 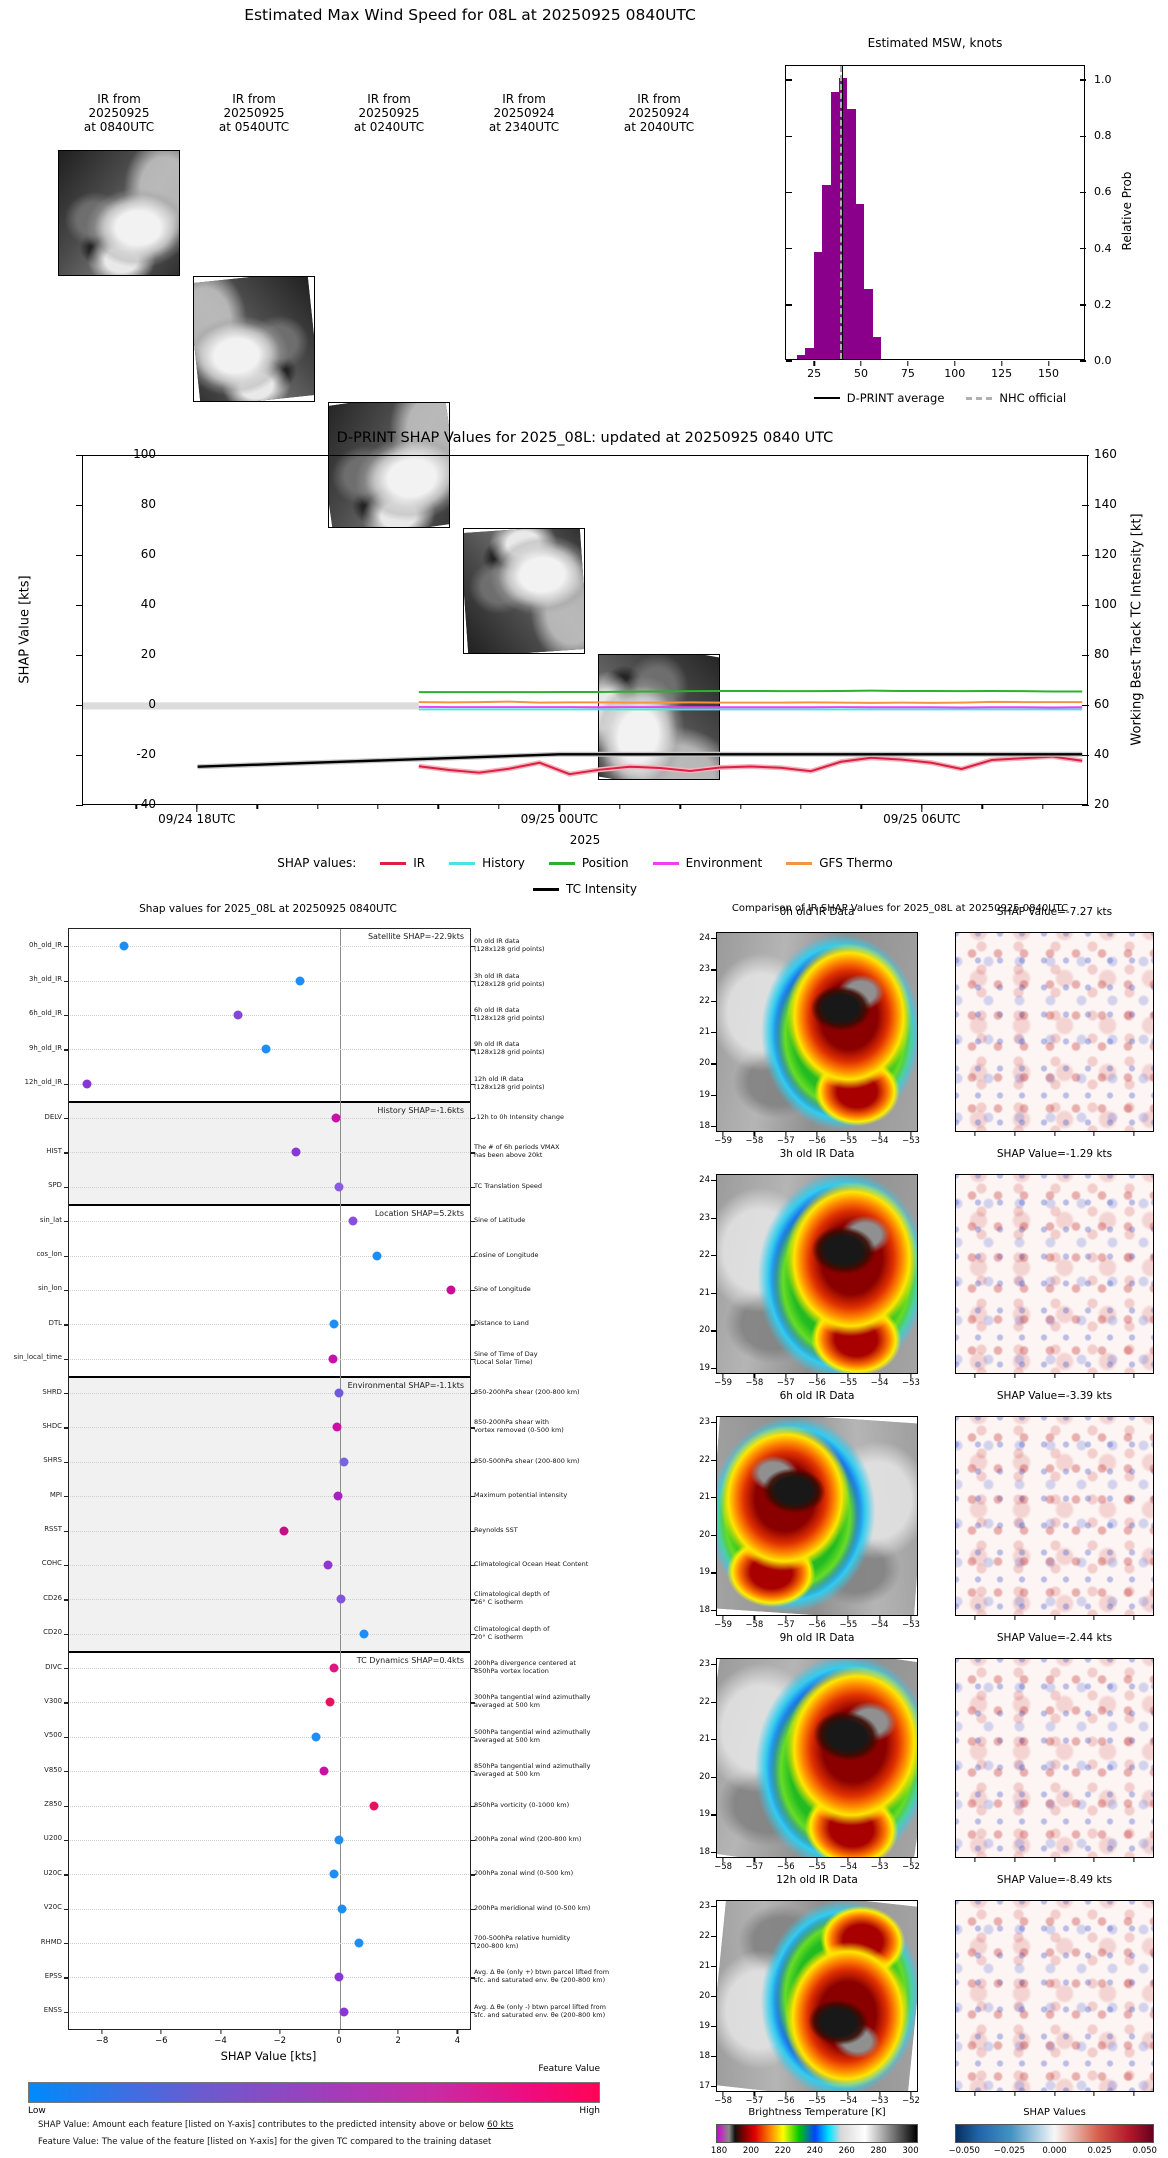 I want to click on bt-cb-tick-label: 220, so click(x=782, y=2151).